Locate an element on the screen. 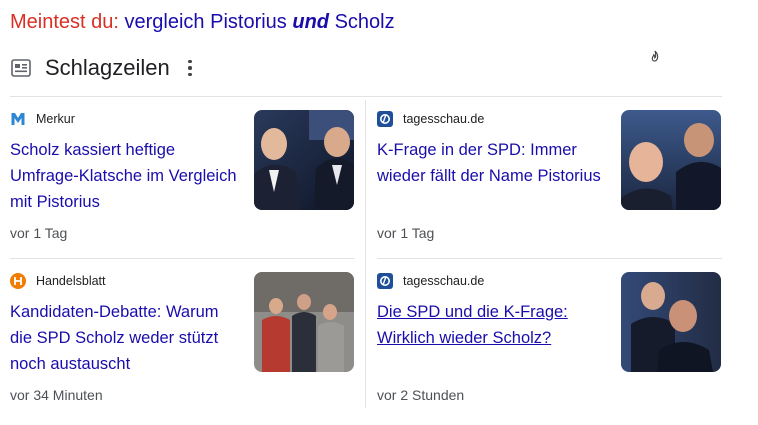 Image resolution: width=758 pixels, height=425 pixels. news-timestamp: vor 2 Stunden is located at coordinates (421, 395).